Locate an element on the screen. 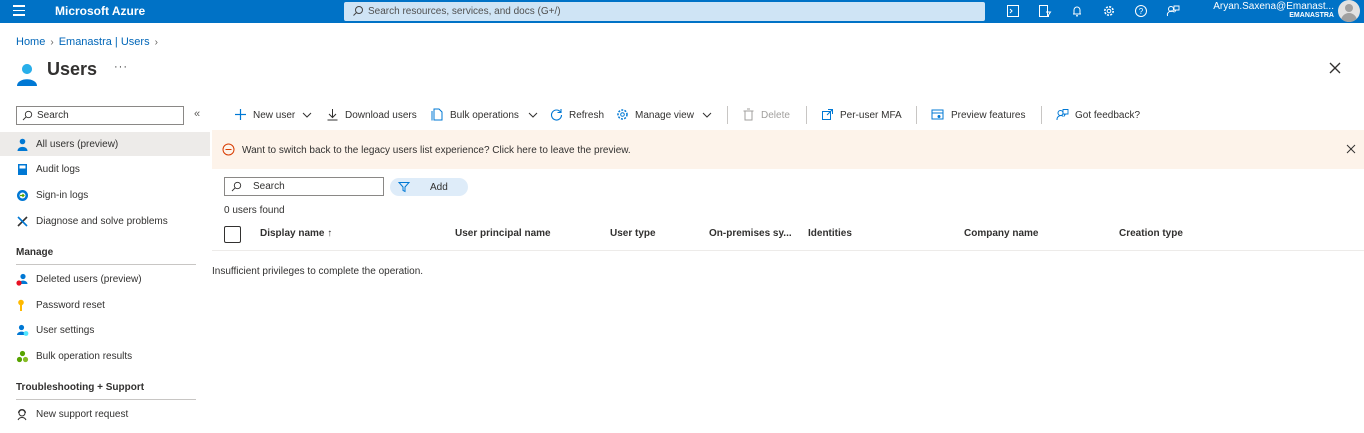  nav-search-field is located at coordinates (100, 115).